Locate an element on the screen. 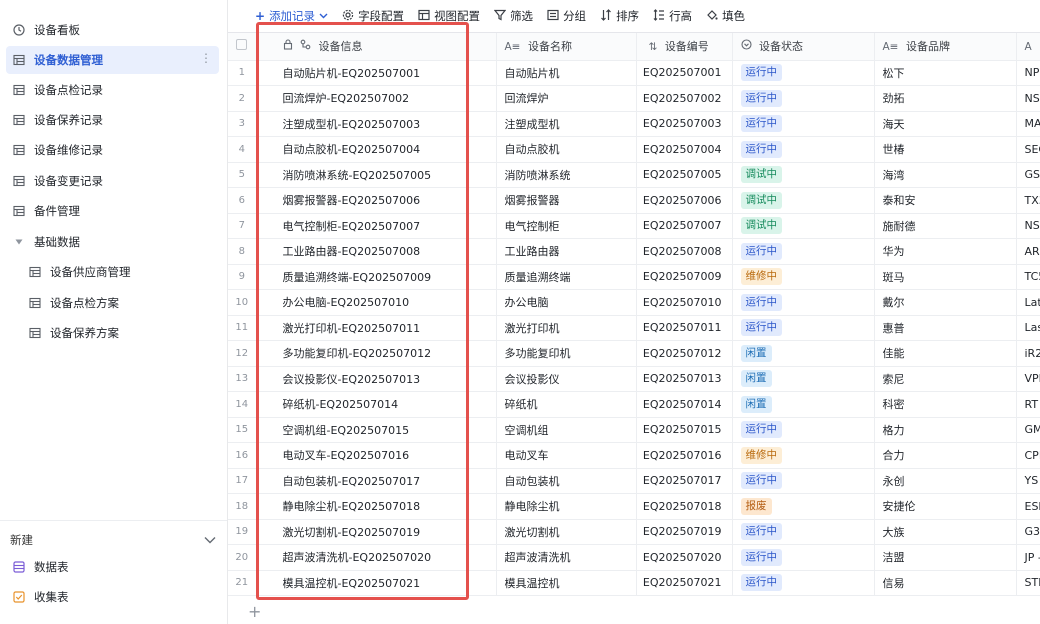 Image resolution: width=1040 pixels, height=624 pixels. cell-info: 质量追溯终端-EQ202507009 is located at coordinates (376, 277).